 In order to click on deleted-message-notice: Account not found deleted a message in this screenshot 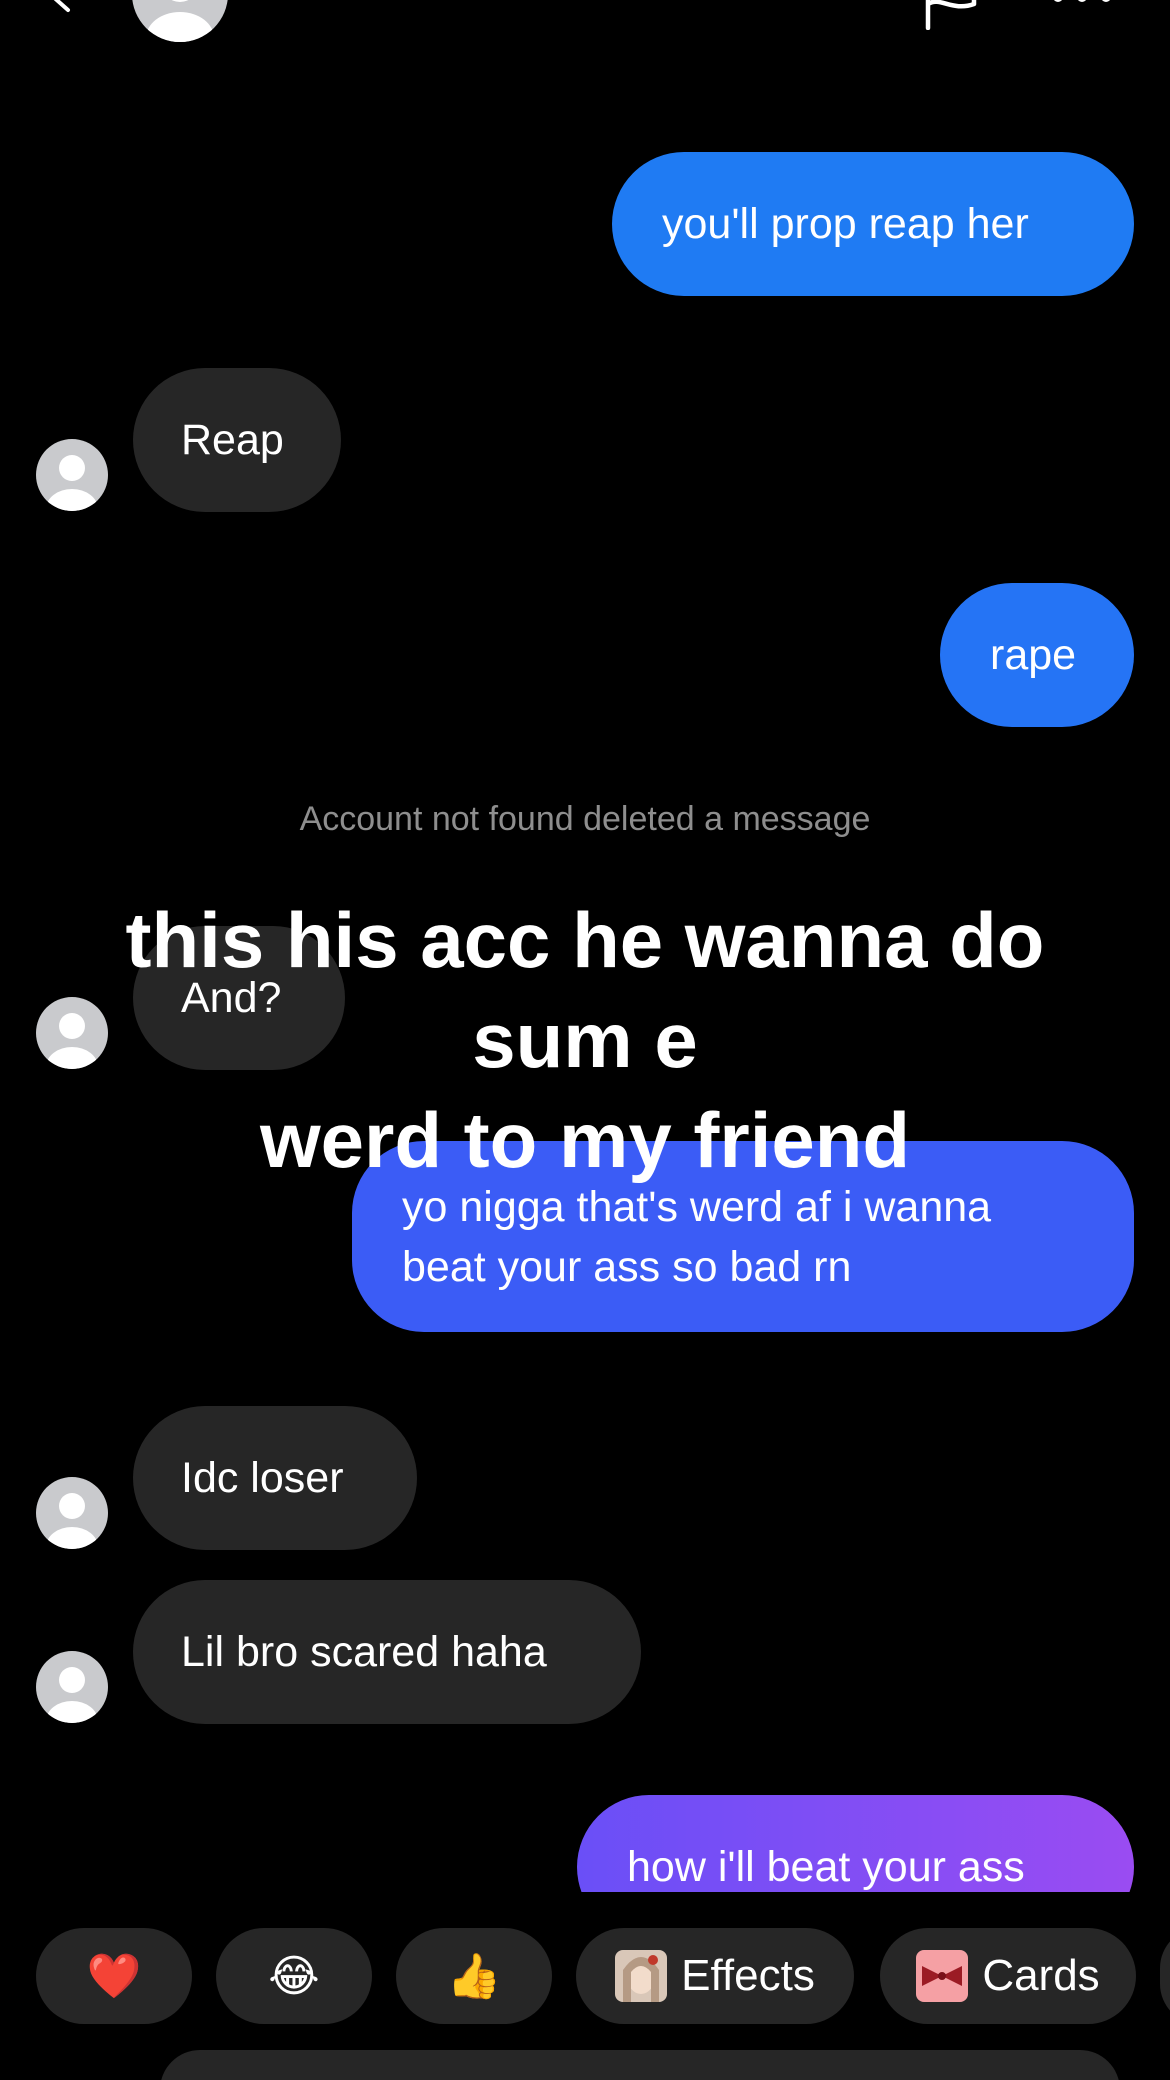, I will do `click(585, 819)`.